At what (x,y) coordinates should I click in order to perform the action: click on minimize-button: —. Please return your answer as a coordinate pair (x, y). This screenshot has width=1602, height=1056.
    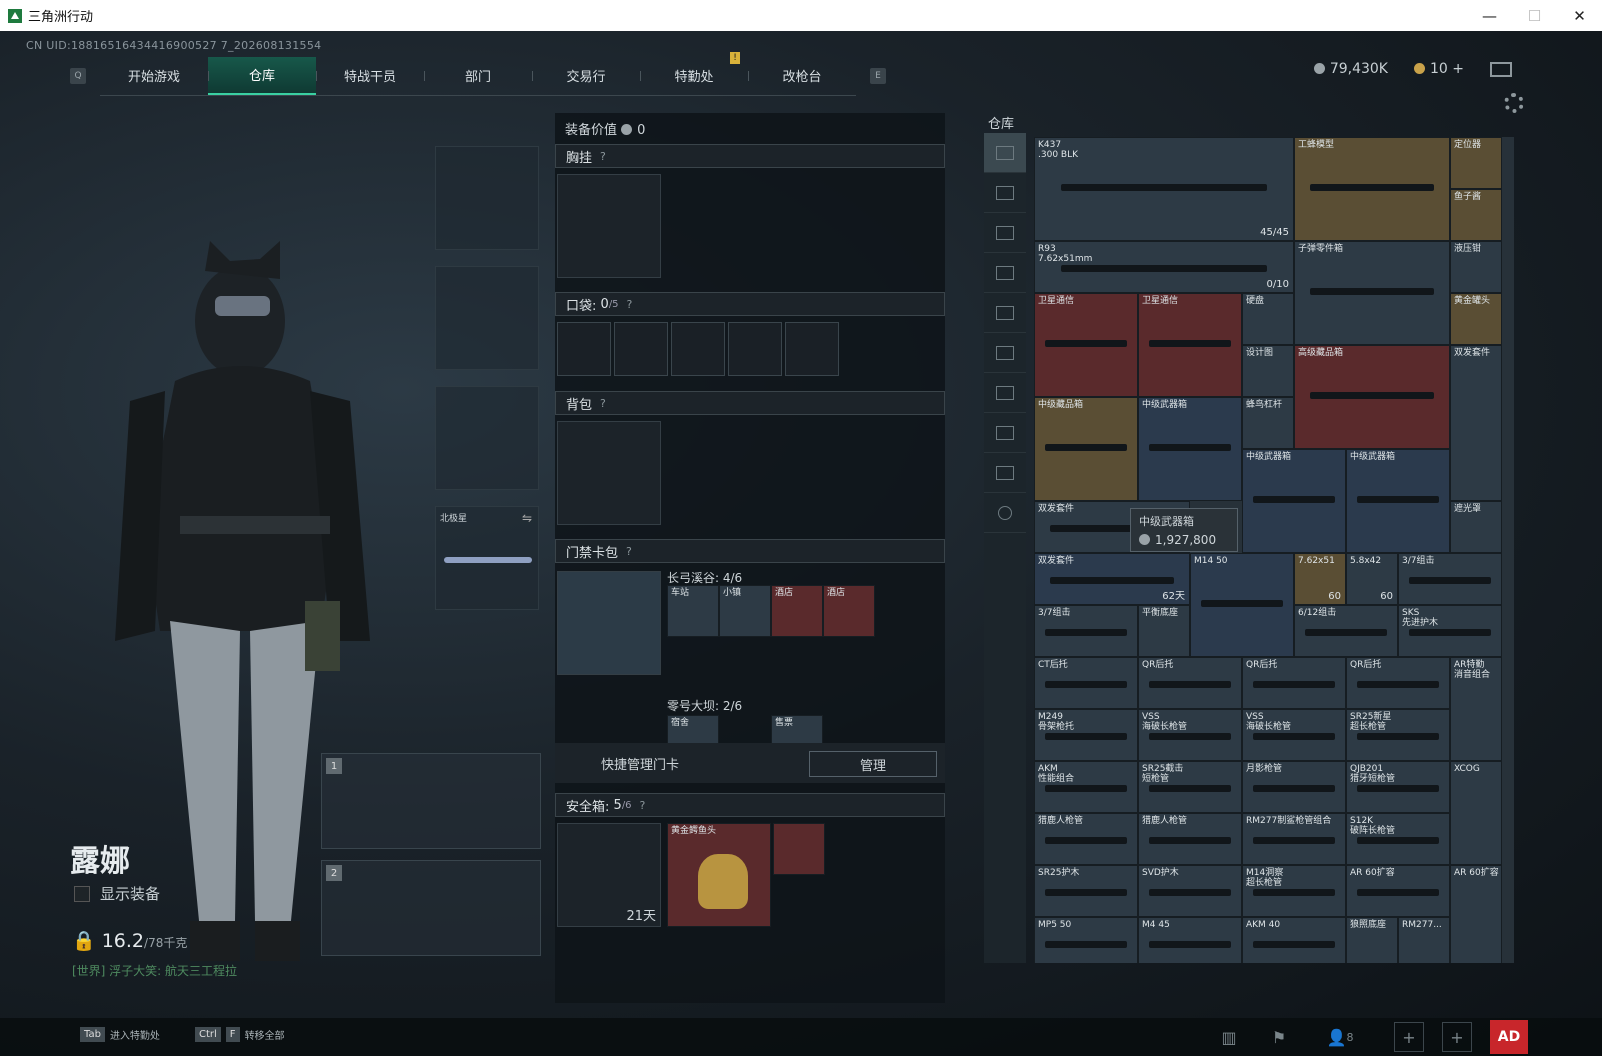
    Looking at the image, I should click on (1489, 15).